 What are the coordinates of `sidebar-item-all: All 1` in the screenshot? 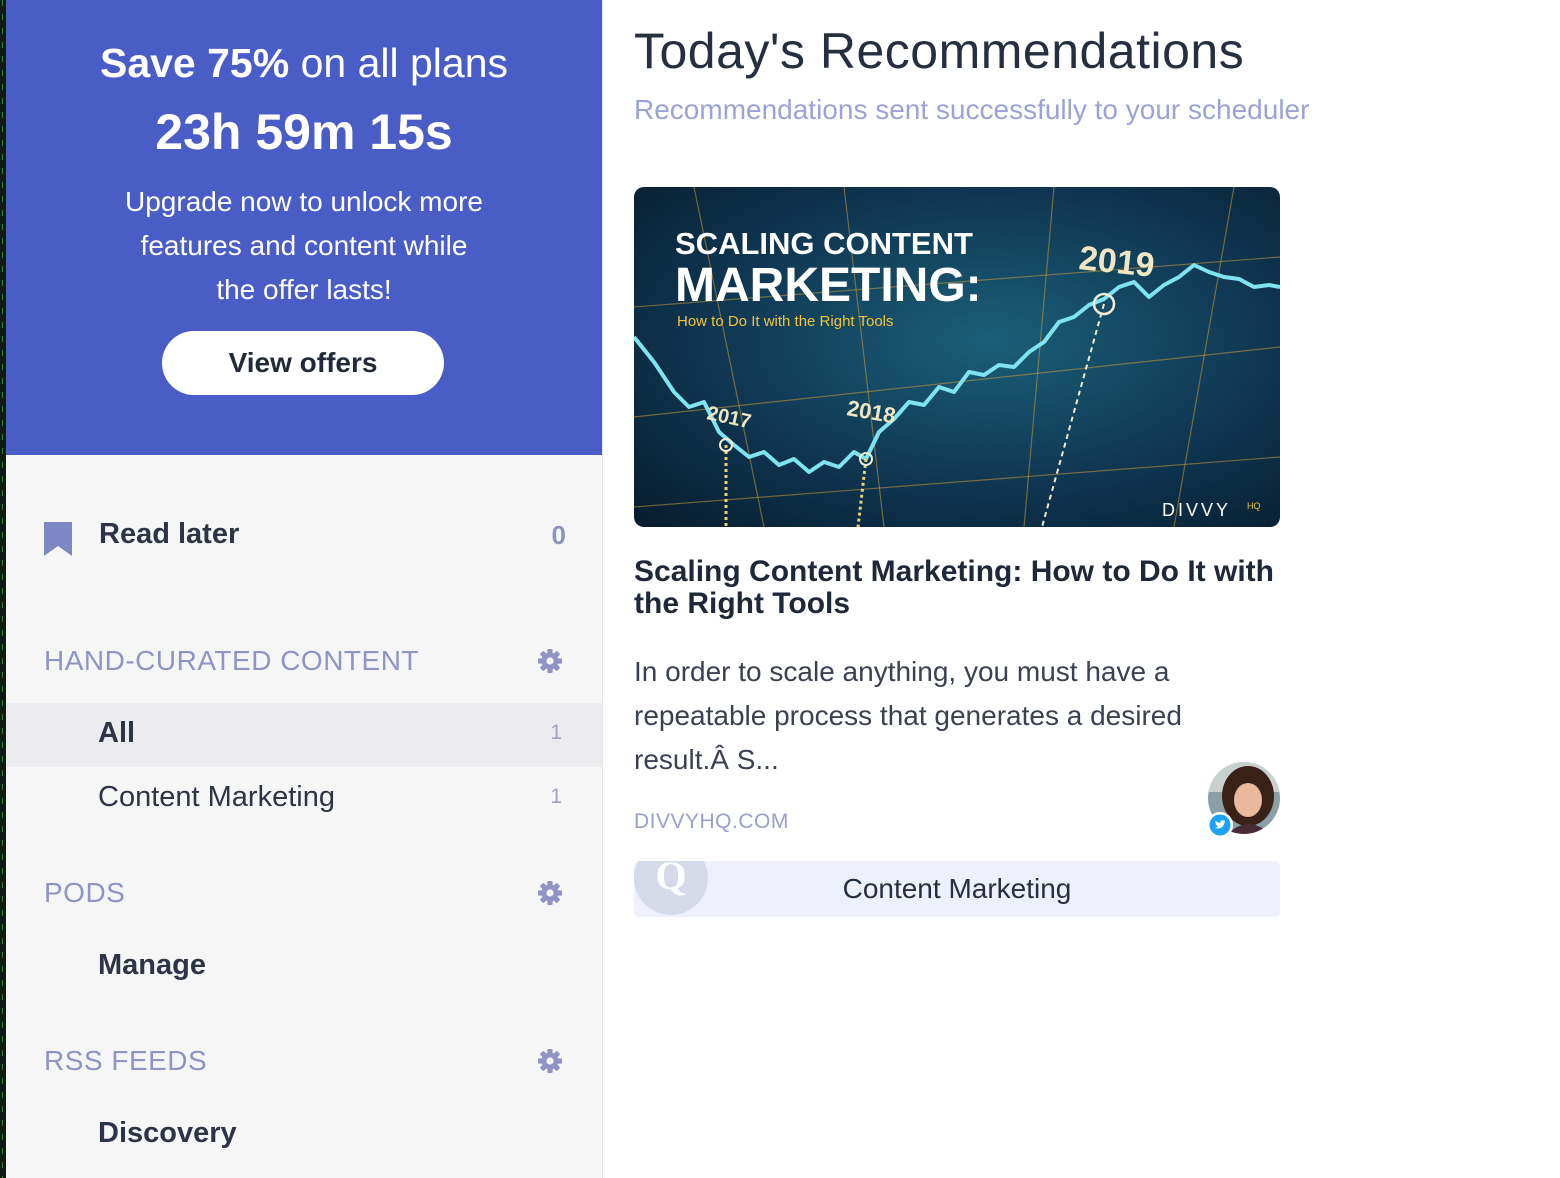 It's located at (304, 735).